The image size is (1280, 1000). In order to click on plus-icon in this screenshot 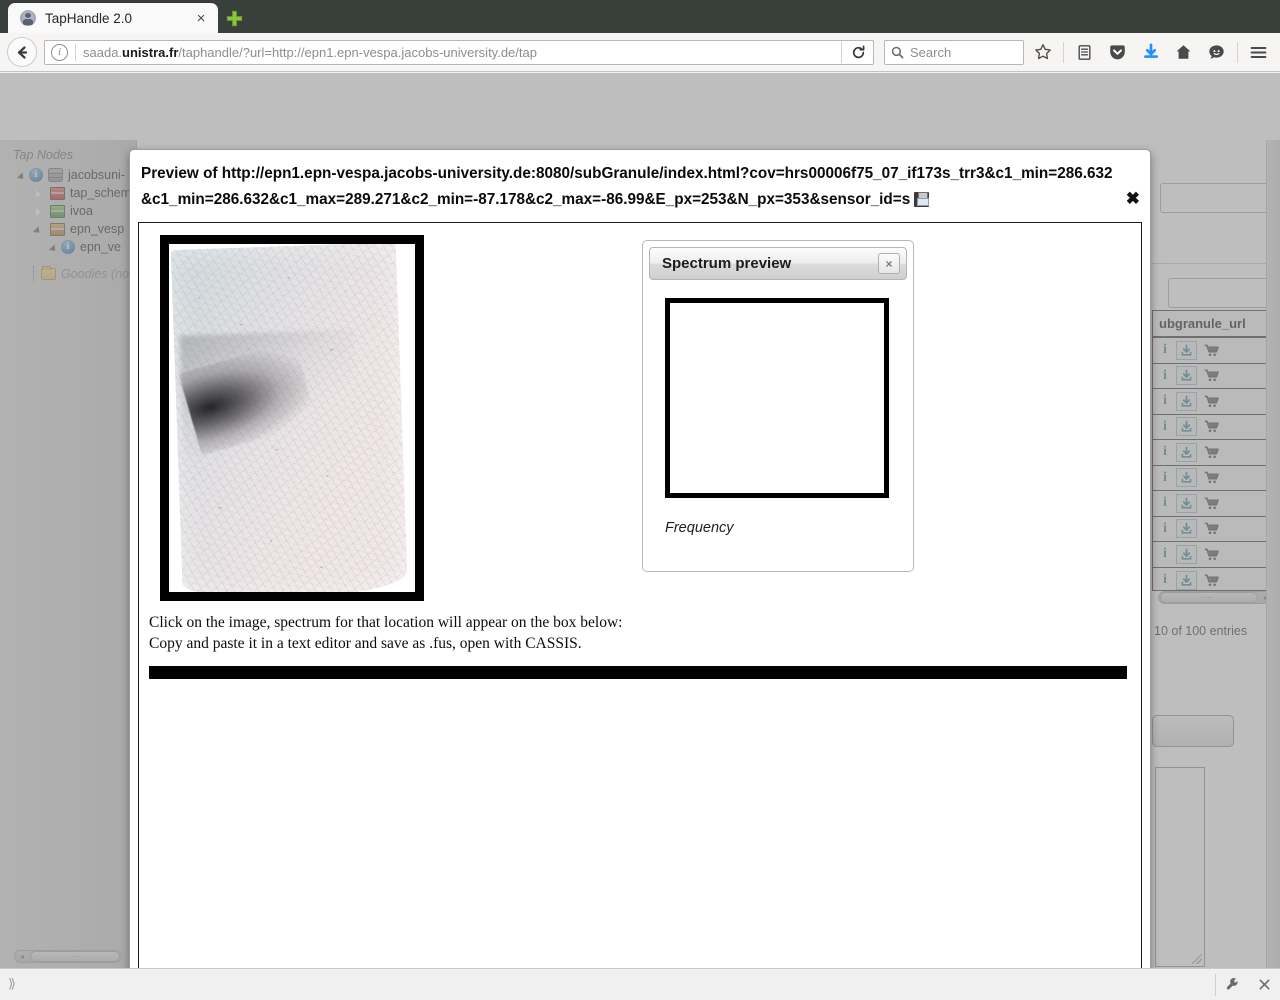, I will do `click(234, 18)`.